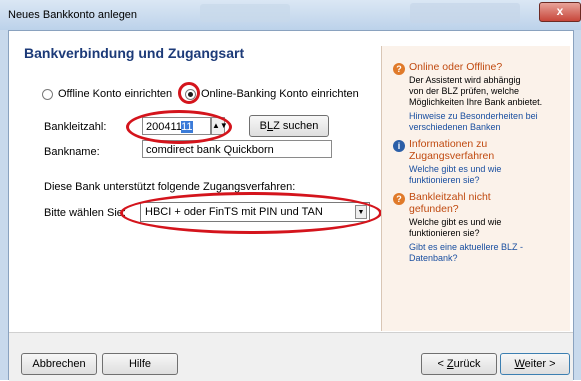  Describe the element at coordinates (219, 126) in the screenshot. I see `blz-spin-icon: ▲▼` at that location.